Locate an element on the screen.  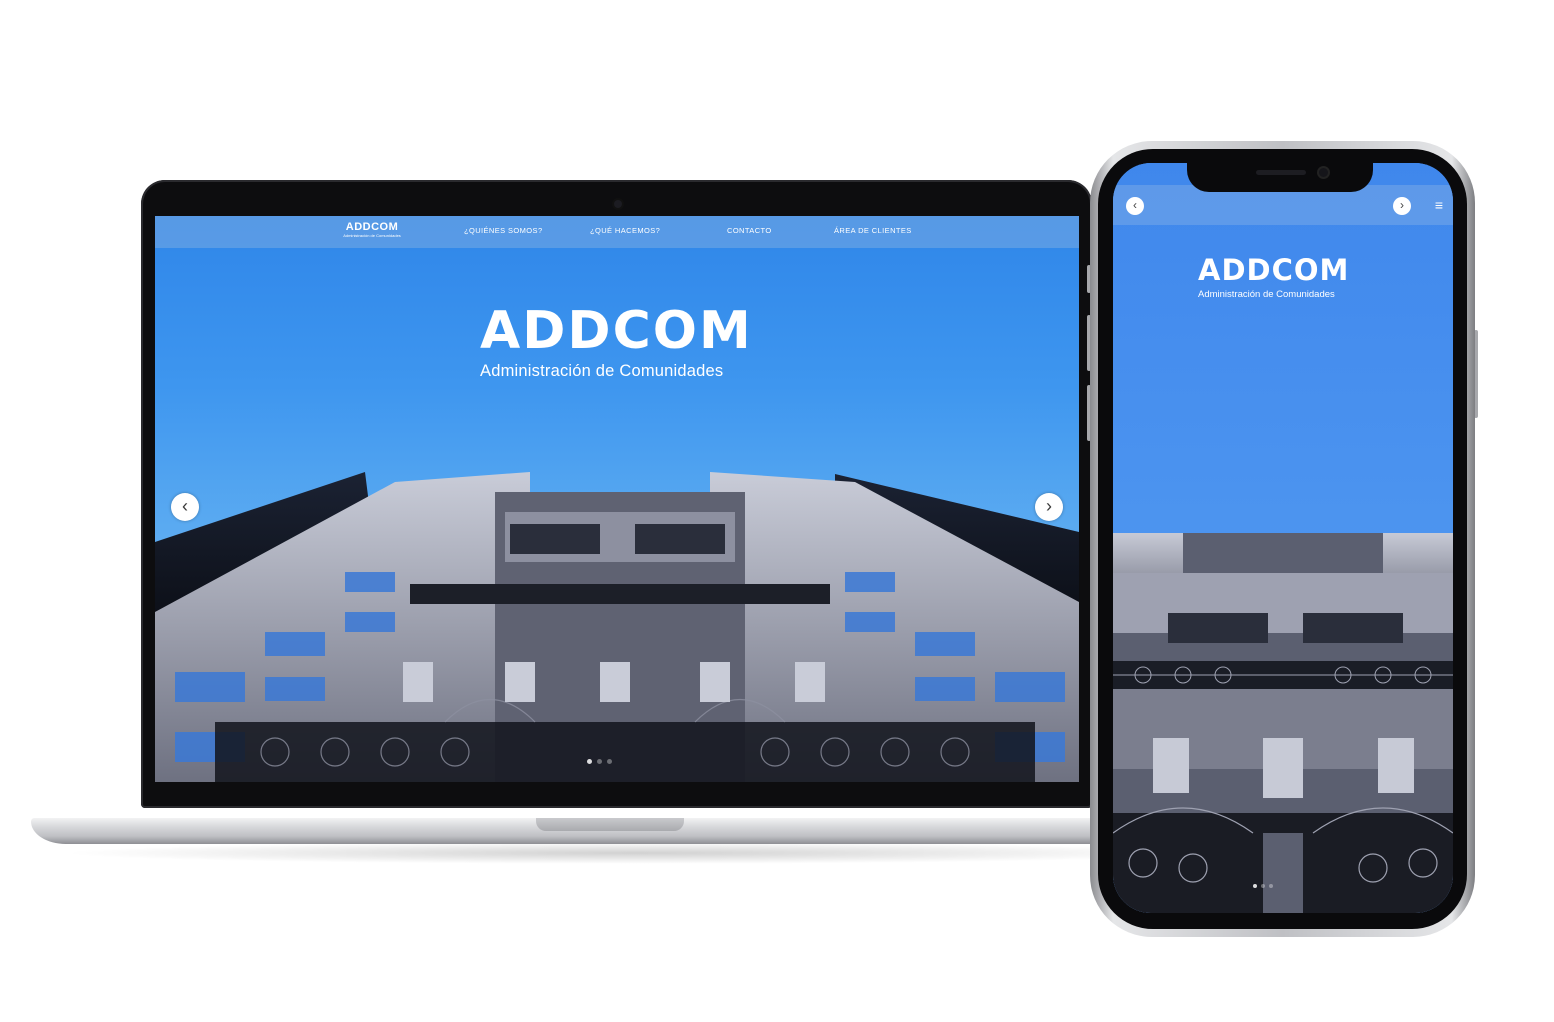
carousel-prev-button: ‹ is located at coordinates (185, 507).